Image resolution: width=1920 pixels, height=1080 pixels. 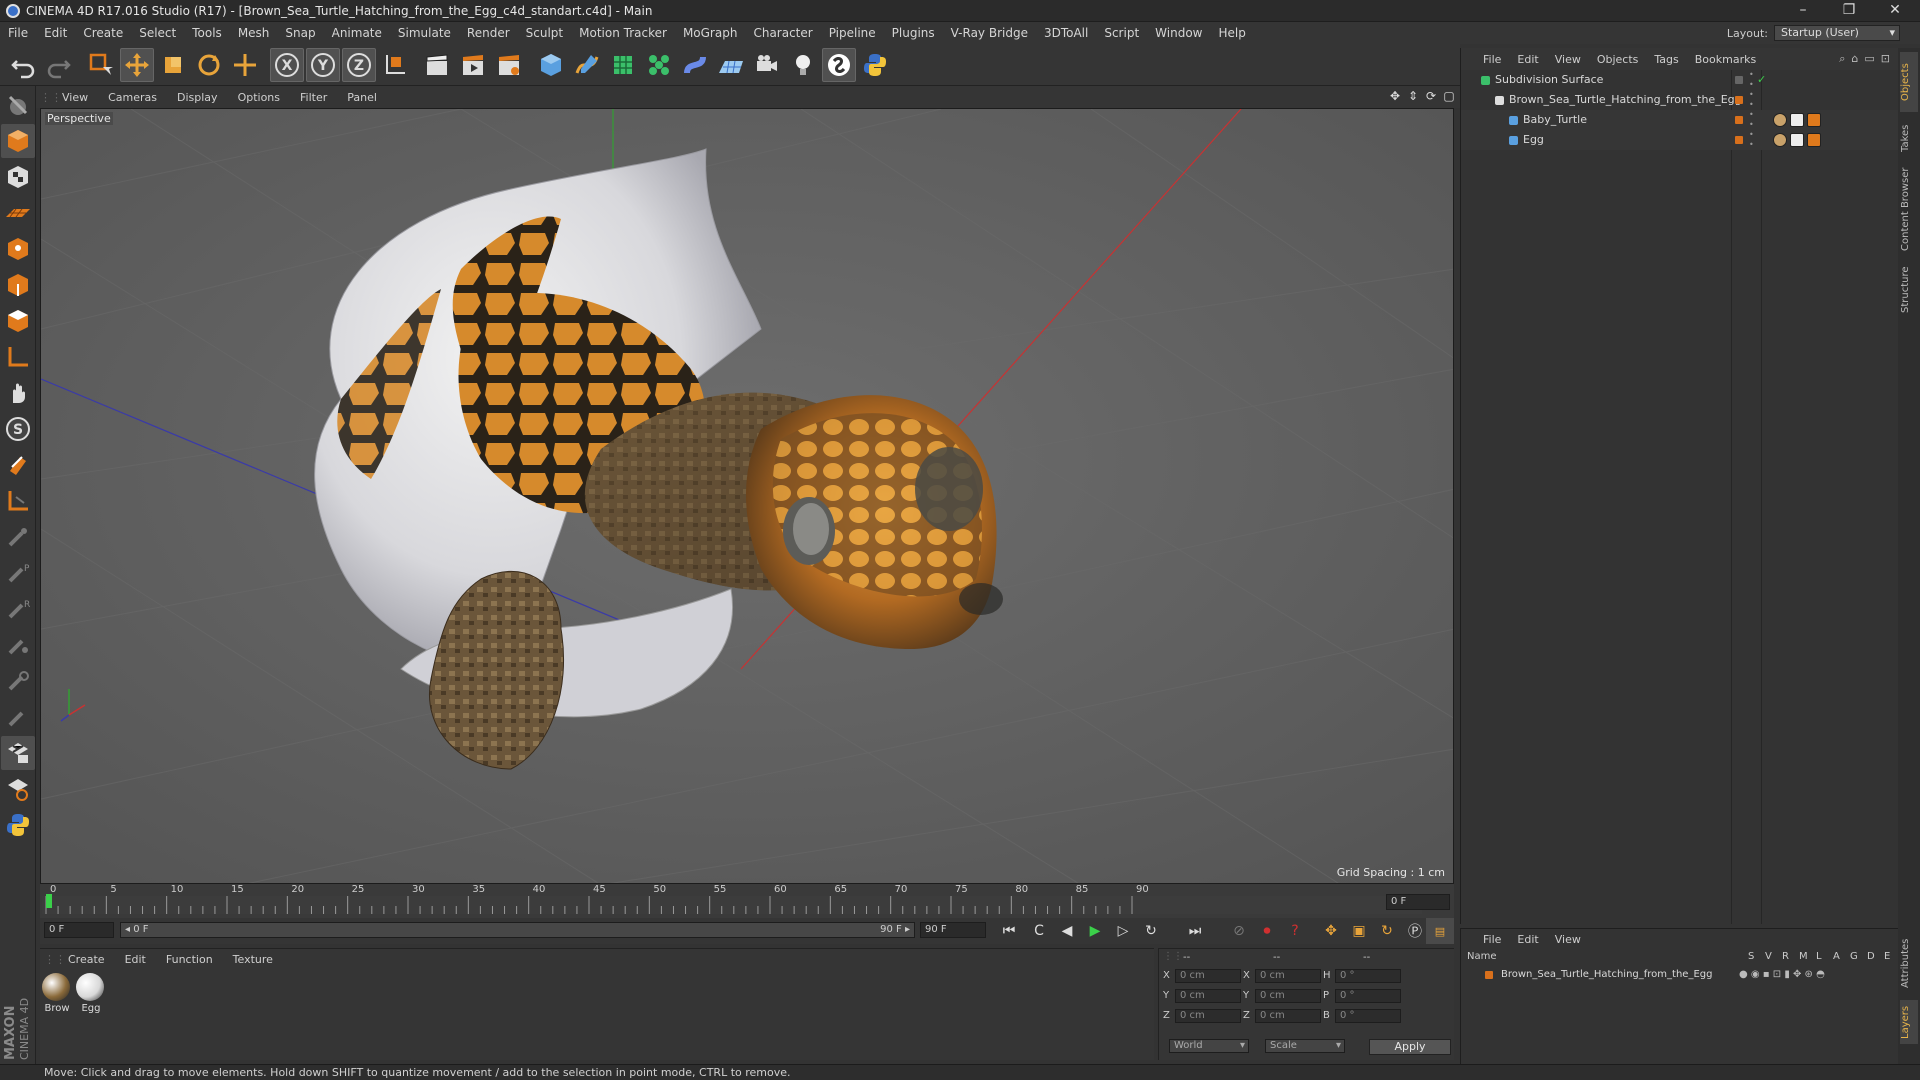 I want to click on python-script-button, so click(x=875, y=65).